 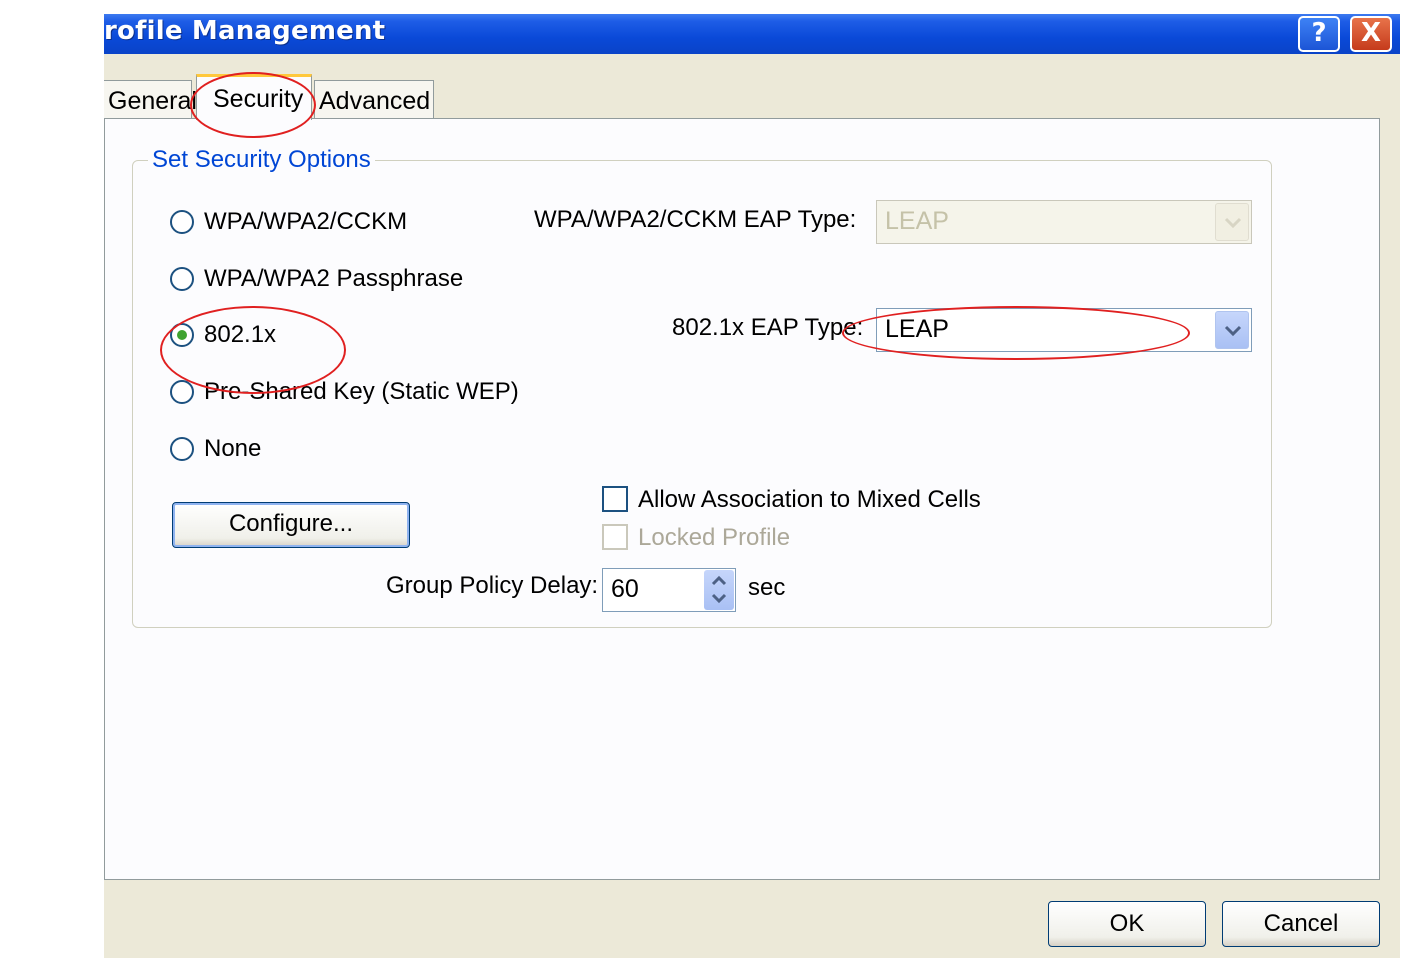 What do you see at coordinates (334, 278) in the screenshot?
I see `radio-label: WPA/WPA2 Passphrase` at bounding box center [334, 278].